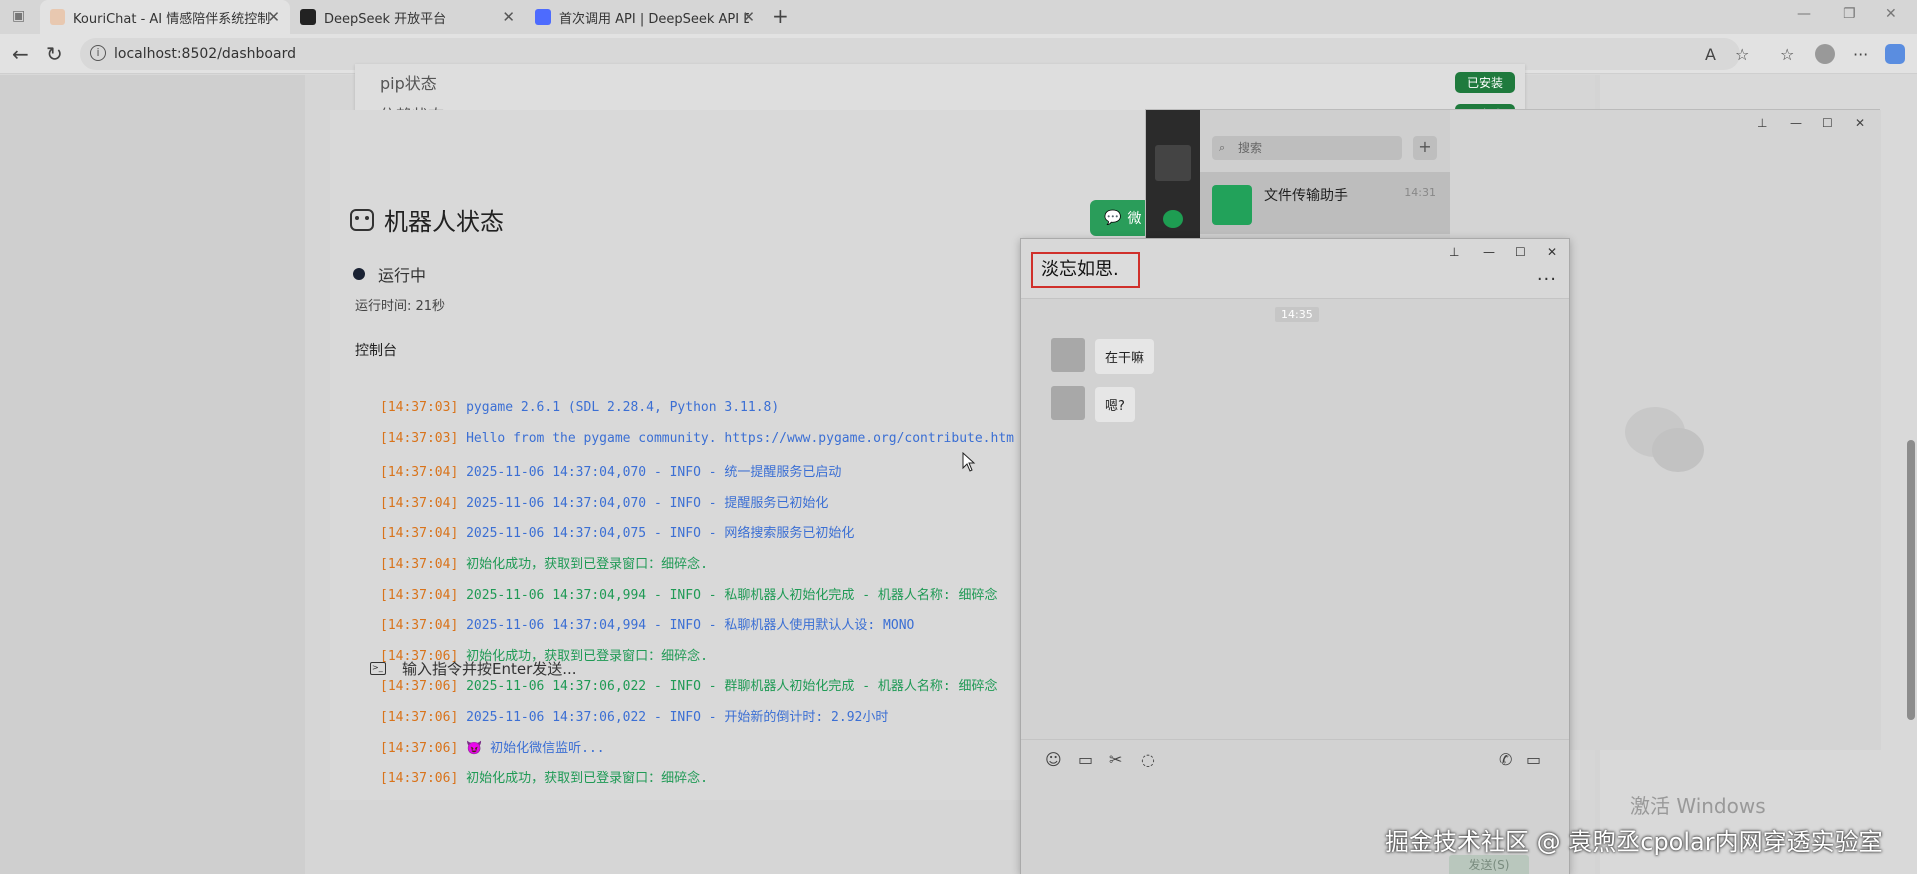 The image size is (1917, 874). What do you see at coordinates (780, 16) in the screenshot?
I see `new-tab-icon: +` at bounding box center [780, 16].